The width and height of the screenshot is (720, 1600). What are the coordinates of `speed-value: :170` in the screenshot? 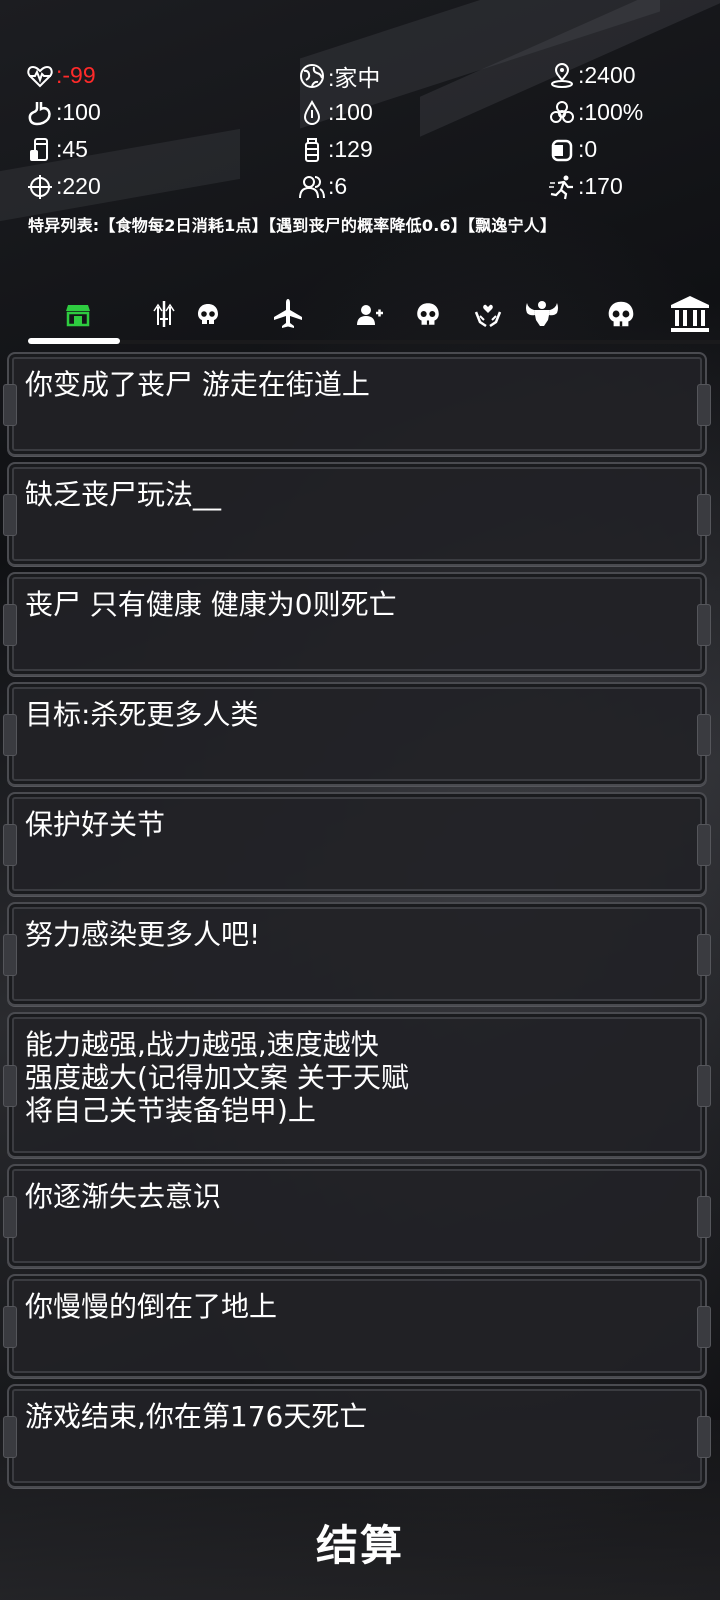 It's located at (600, 186).